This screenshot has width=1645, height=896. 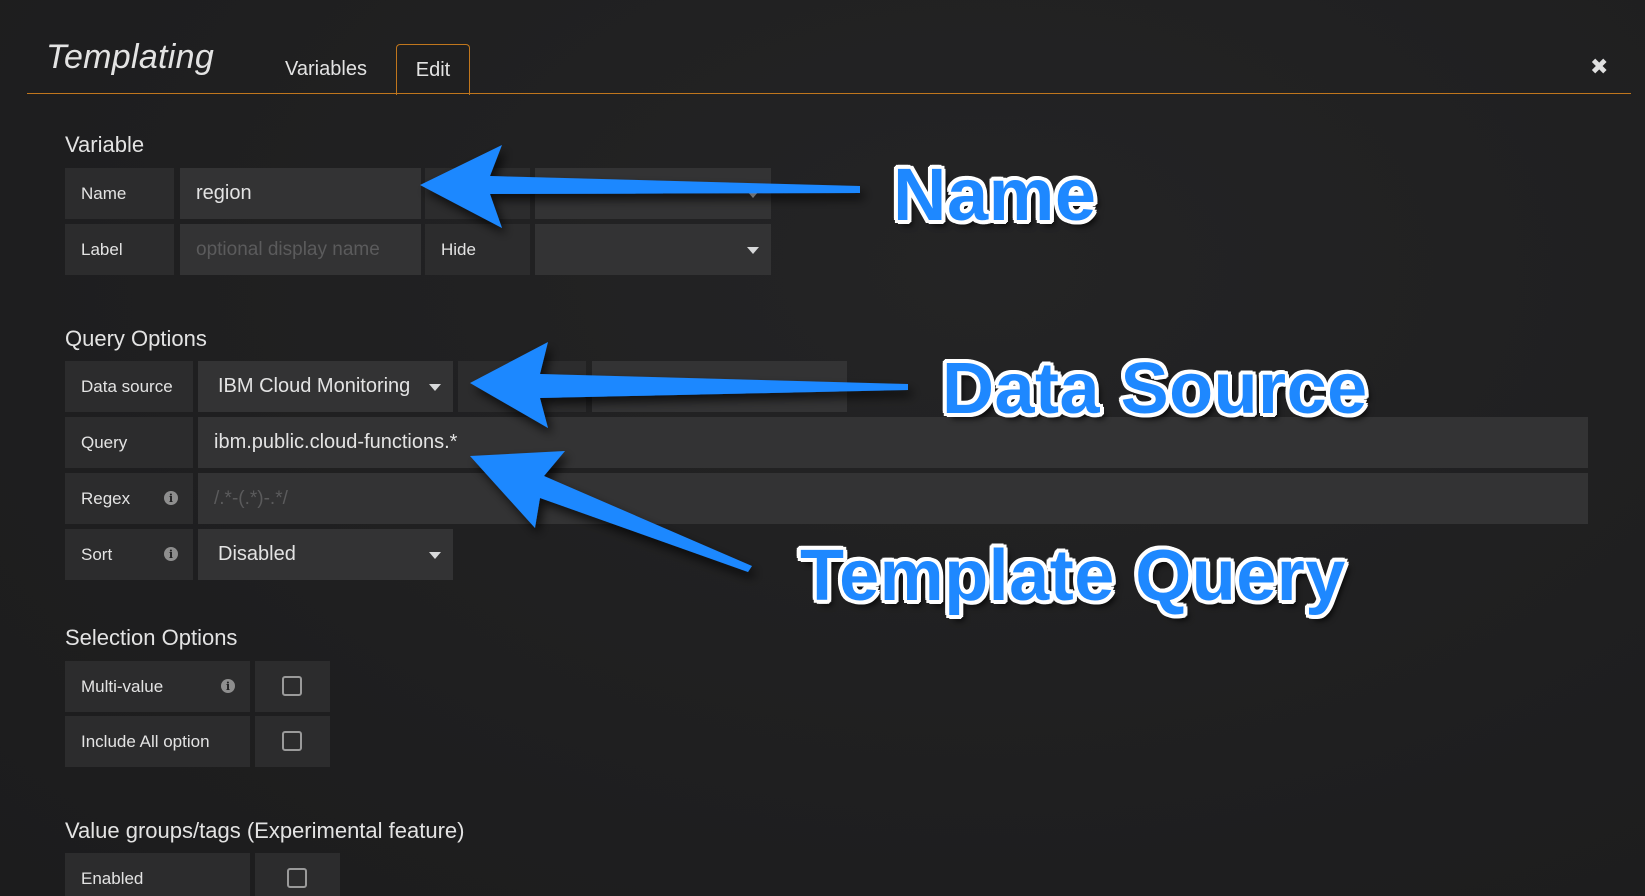 I want to click on annotation-name: Name, so click(x=995, y=194).